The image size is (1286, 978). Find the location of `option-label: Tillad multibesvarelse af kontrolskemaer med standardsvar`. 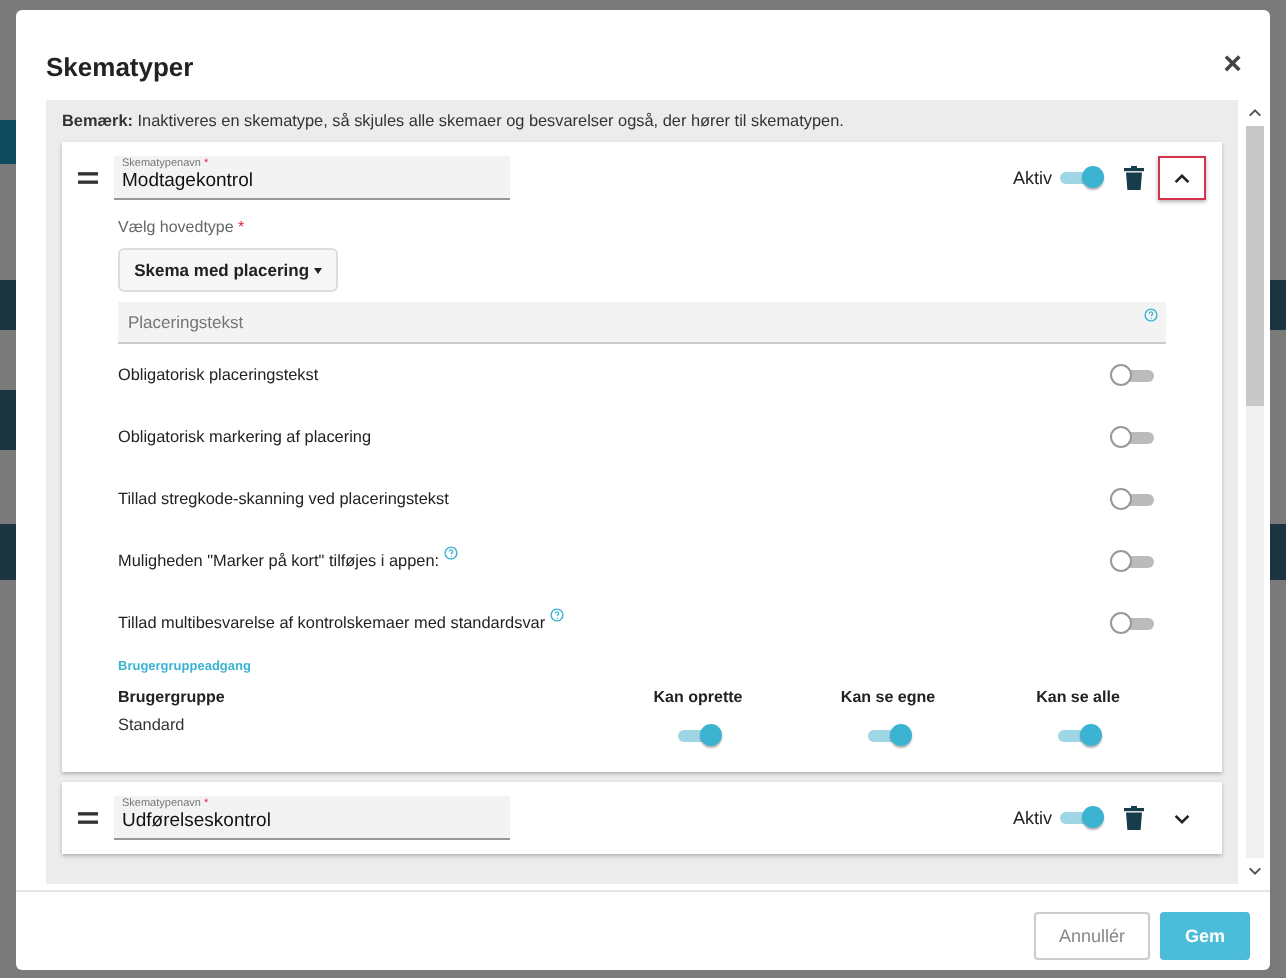

option-label: Tillad multibesvarelse af kontrolskemaer med standardsvar is located at coordinates (332, 623).